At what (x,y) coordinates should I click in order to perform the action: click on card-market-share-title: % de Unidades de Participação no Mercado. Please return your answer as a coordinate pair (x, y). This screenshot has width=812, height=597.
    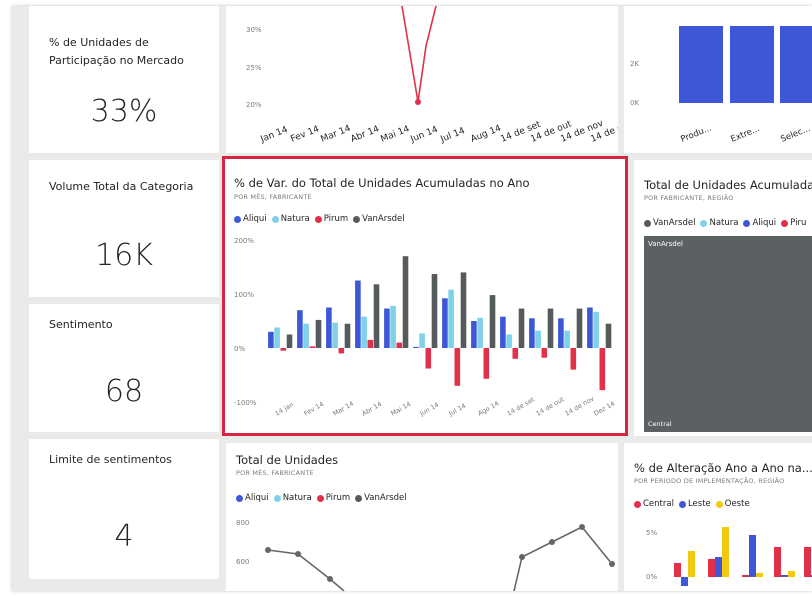
    Looking at the image, I should click on (116, 51).